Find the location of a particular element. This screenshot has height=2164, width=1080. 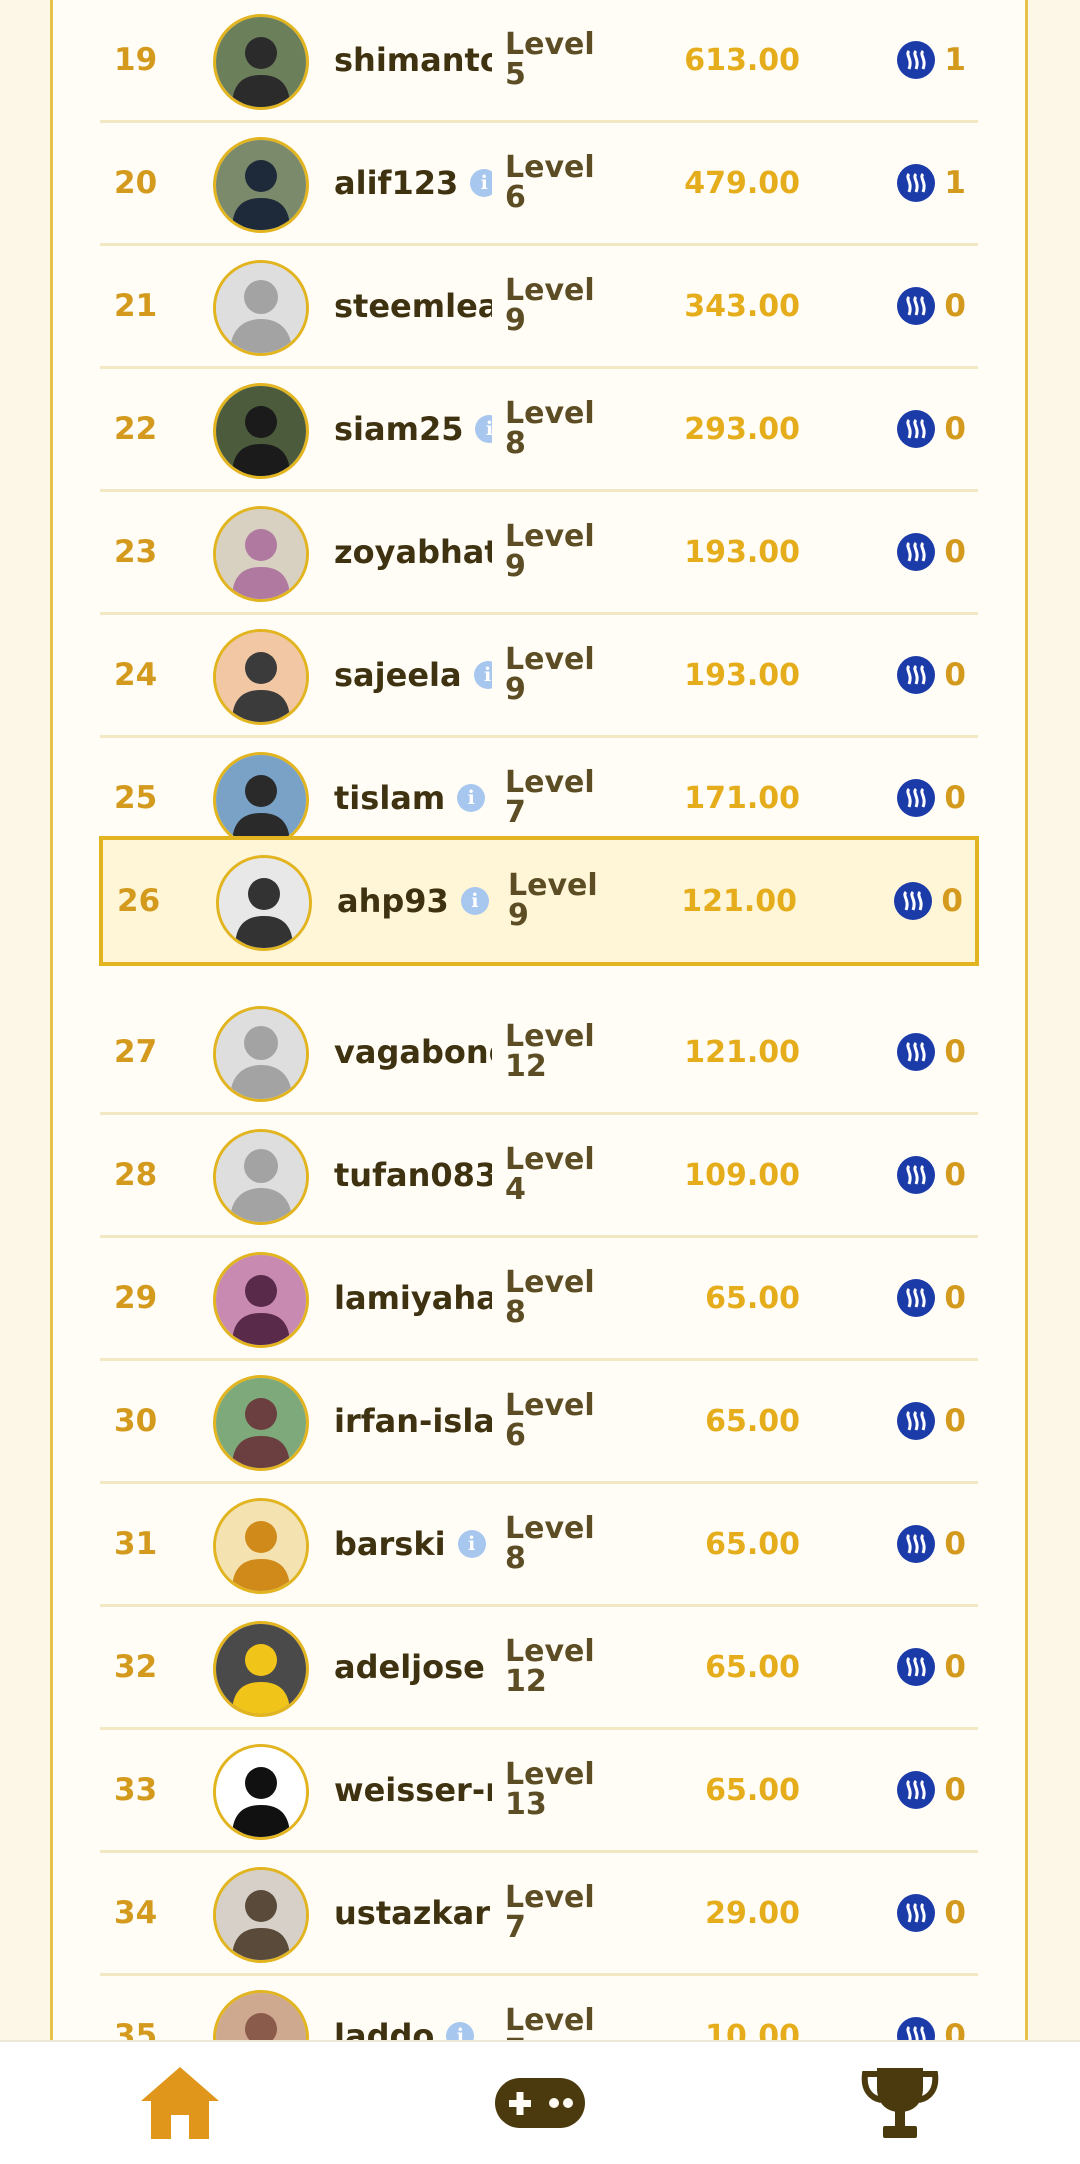

leaderboard-row: 24 sajeela i Level 9 193.00 0 is located at coordinates (539, 676).